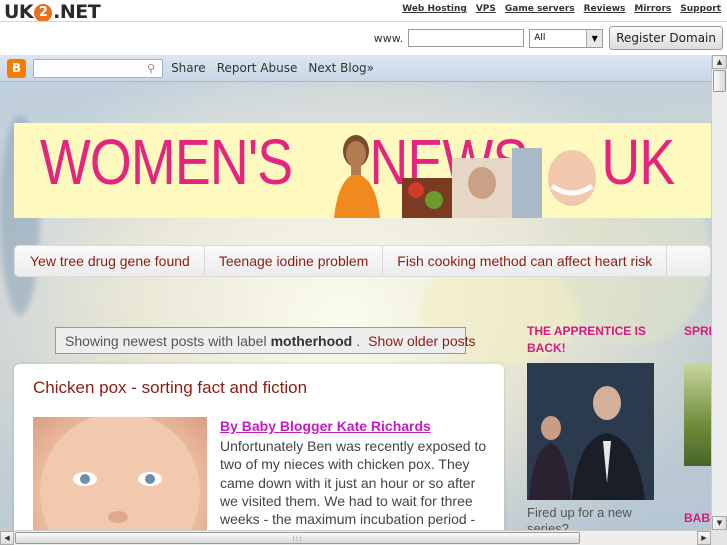 Image resolution: width=727 pixels, height=545 pixels. Describe the element at coordinates (697, 414) in the screenshot. I see `sidebar-landscape-photo` at that location.